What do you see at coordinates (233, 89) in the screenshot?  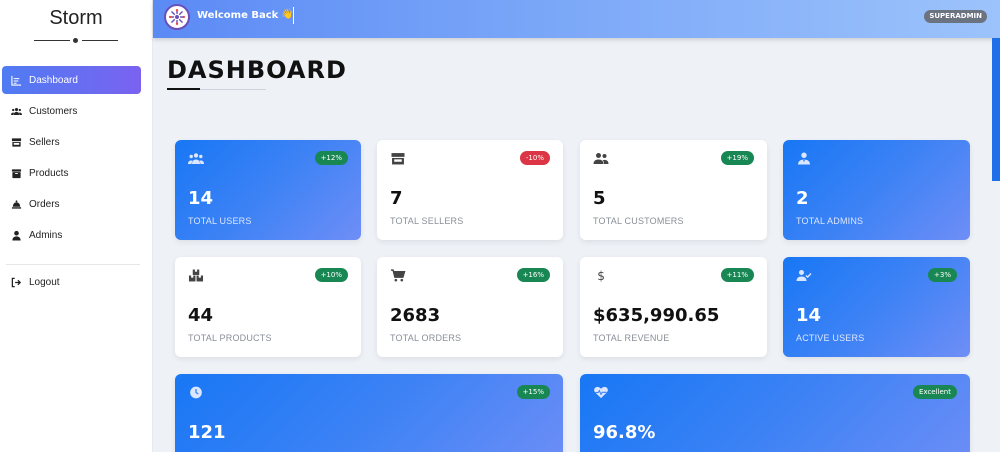 I see `title-underline-light` at bounding box center [233, 89].